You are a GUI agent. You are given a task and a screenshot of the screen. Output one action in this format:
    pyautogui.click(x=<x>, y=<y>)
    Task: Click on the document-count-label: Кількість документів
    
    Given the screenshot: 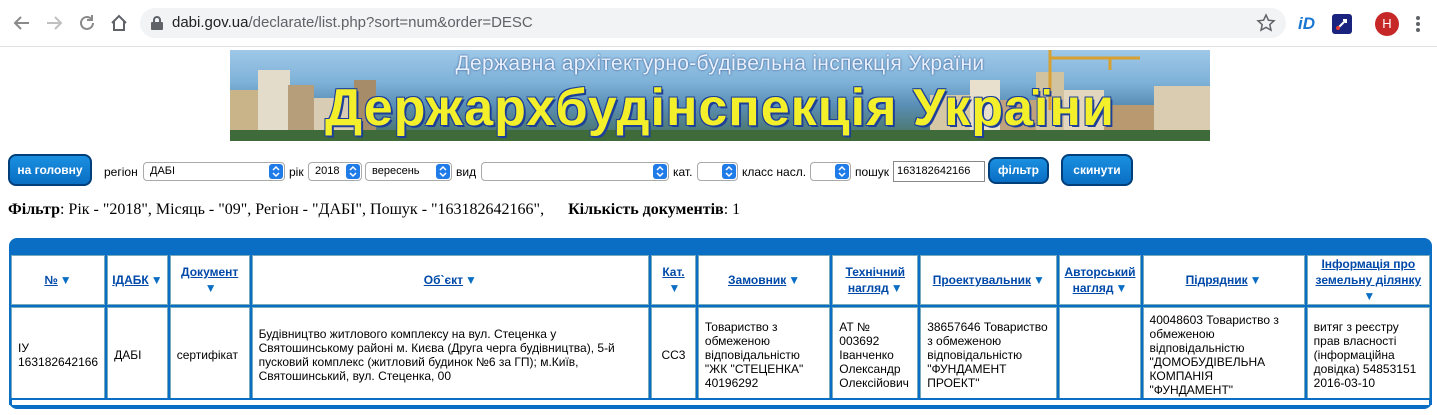 What is the action you would take?
    pyautogui.click(x=646, y=209)
    